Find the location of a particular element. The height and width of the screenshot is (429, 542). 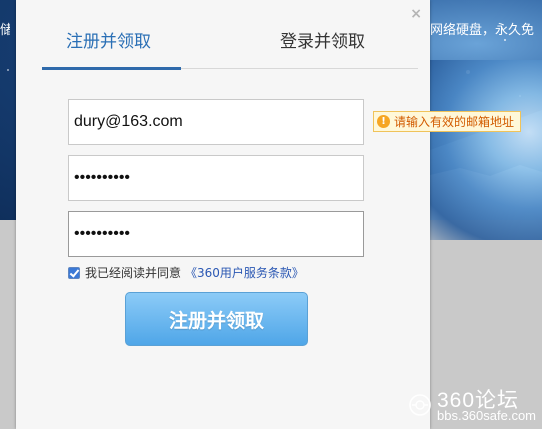

email-error-tooltip: ! 请输入有效的邮箱地址 is located at coordinates (447, 121).